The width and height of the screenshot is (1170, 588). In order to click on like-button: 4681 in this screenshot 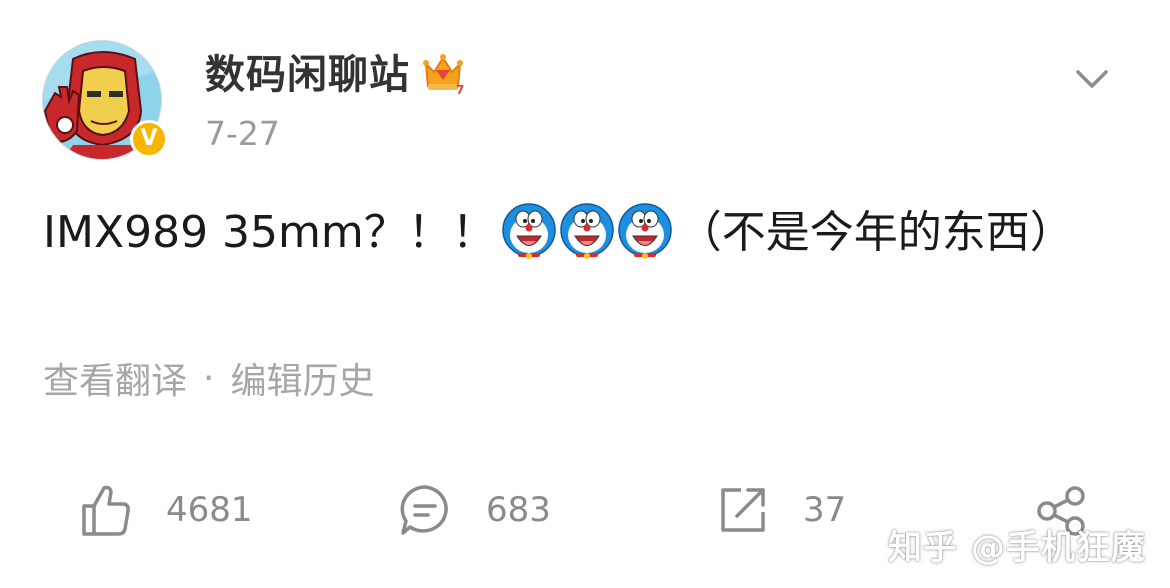, I will do `click(166, 510)`.